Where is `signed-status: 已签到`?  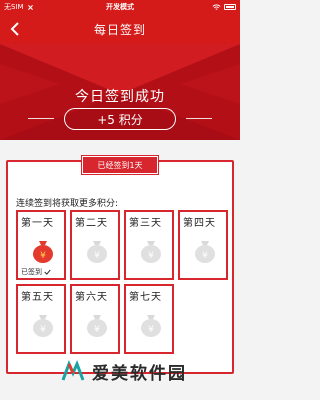
signed-status: 已签到 is located at coordinates (36, 272).